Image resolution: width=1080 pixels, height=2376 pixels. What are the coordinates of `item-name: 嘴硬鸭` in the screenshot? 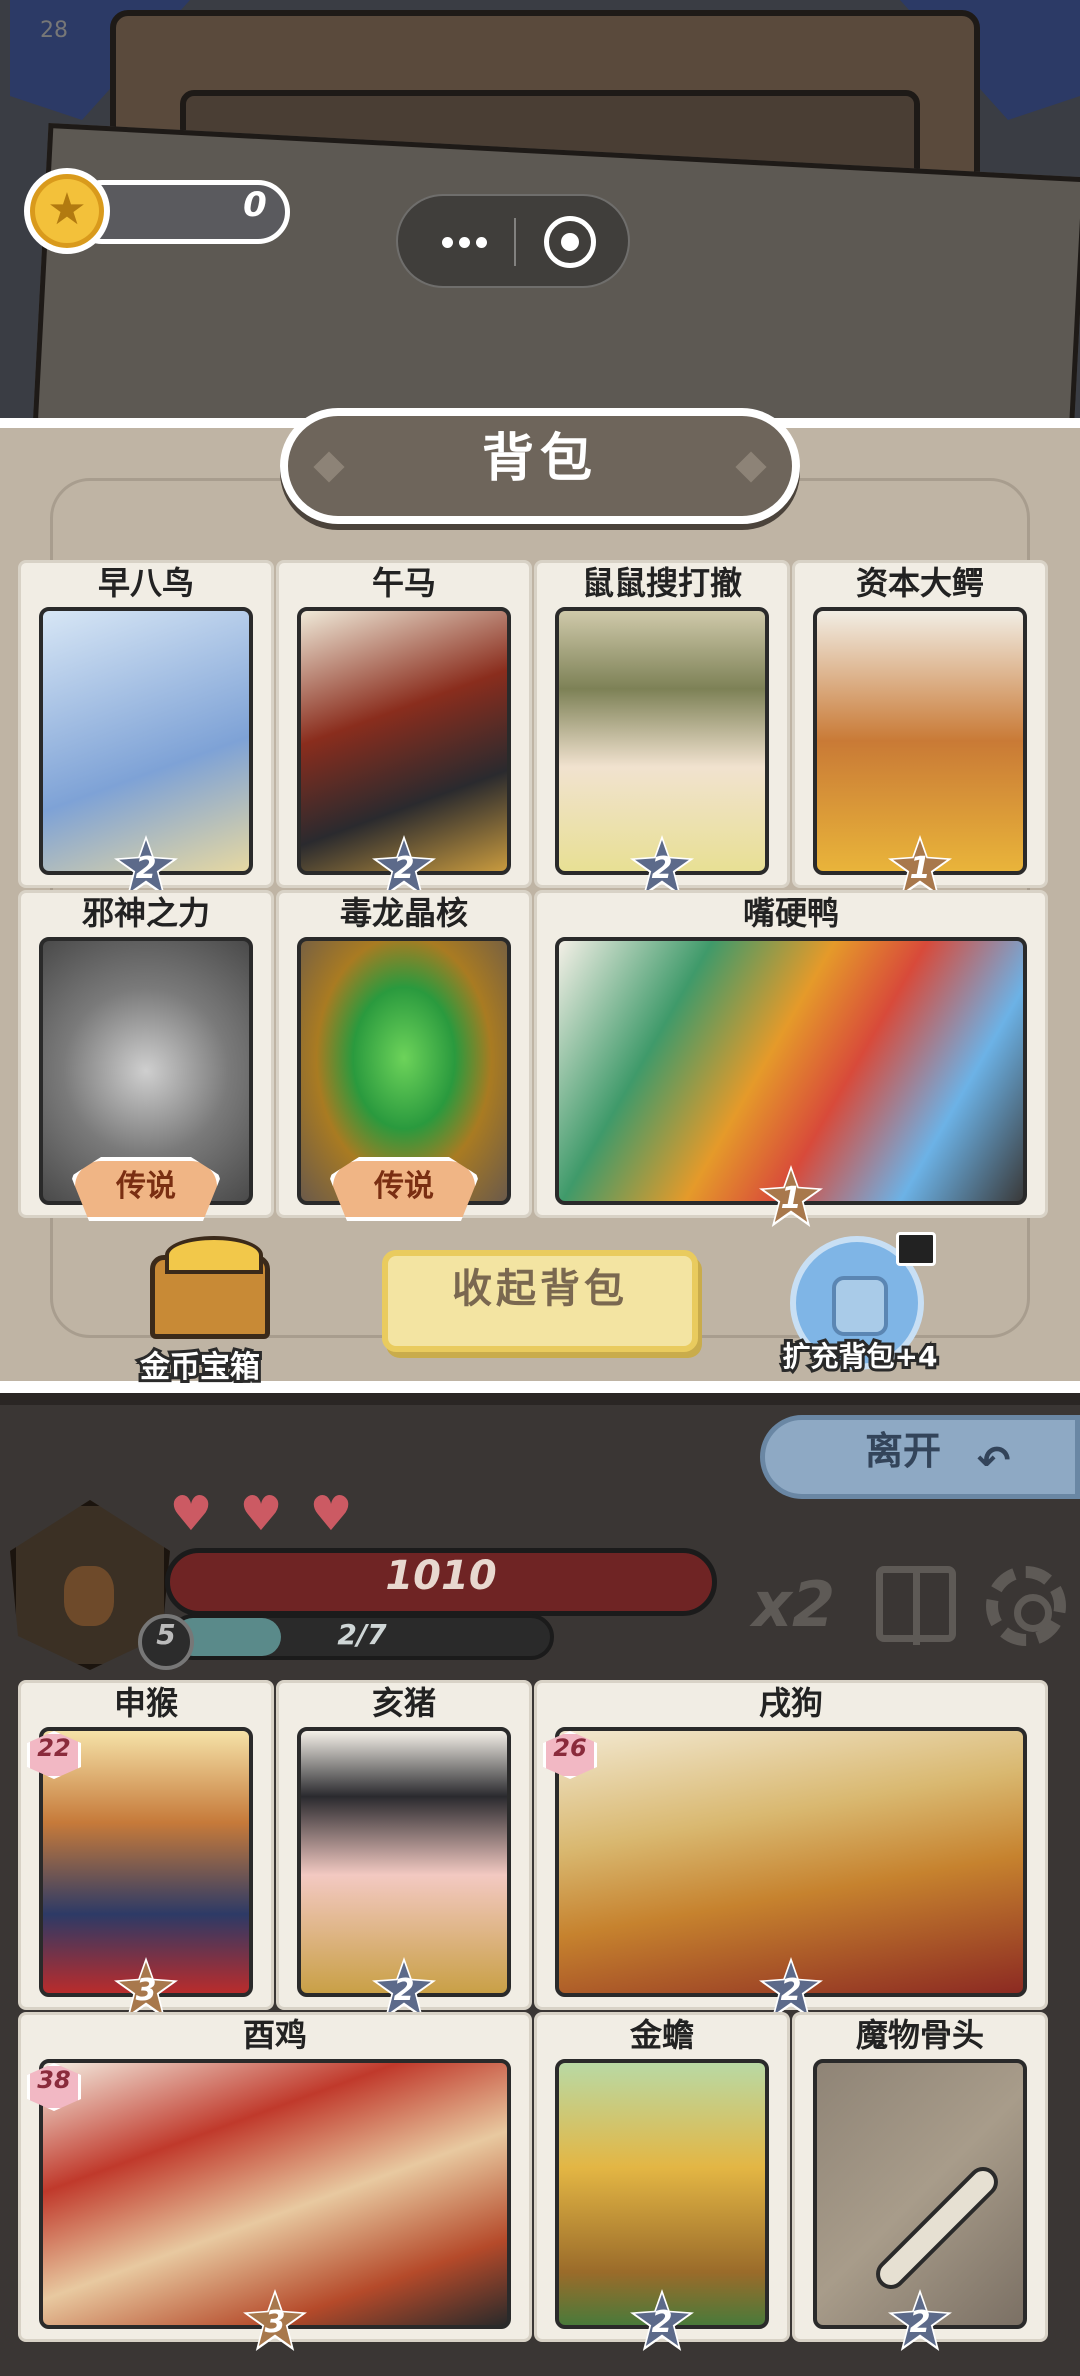 It's located at (790, 913).